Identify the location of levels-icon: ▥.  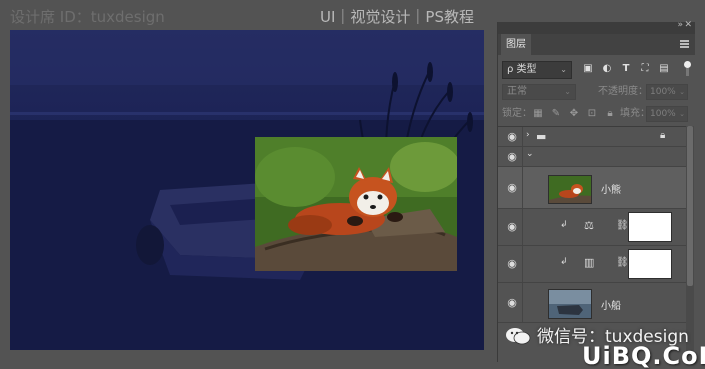
(589, 262).